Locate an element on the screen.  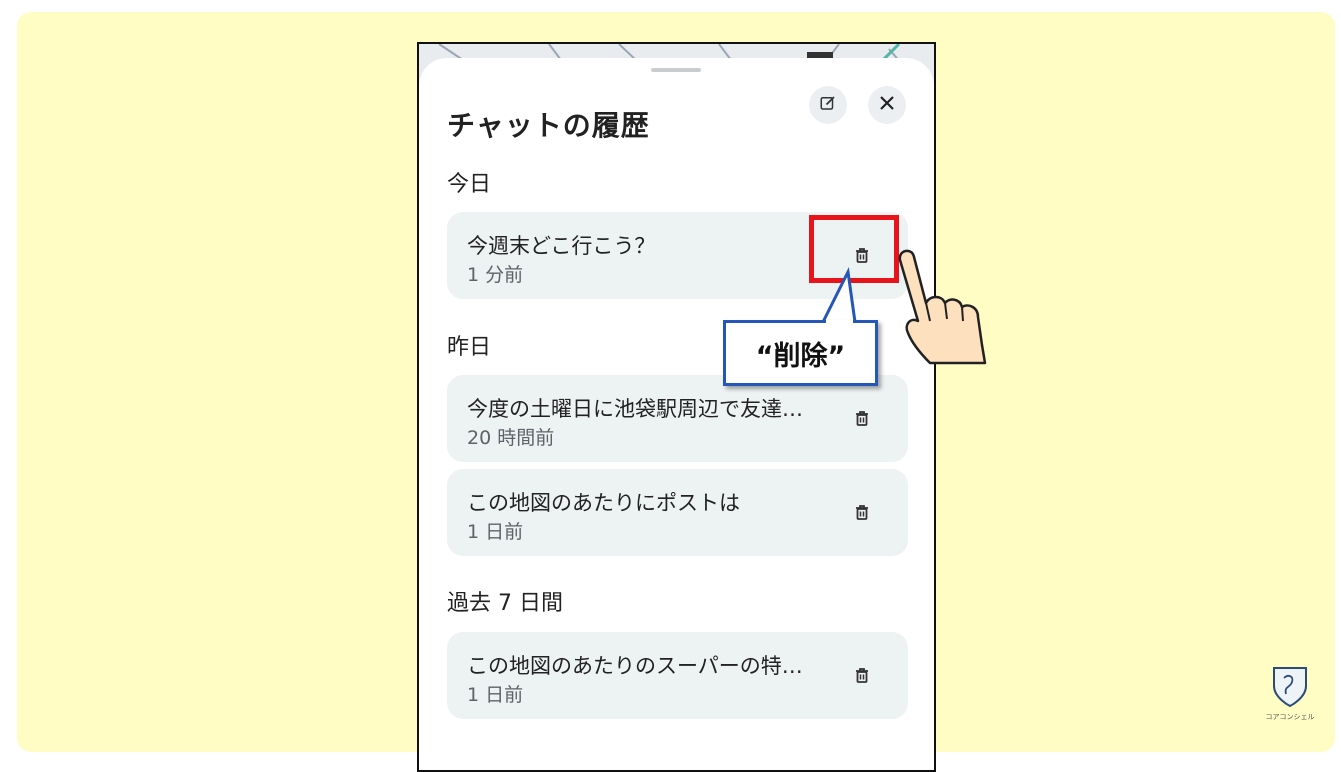
brand-name: コアコンシェル is located at coordinates (1290, 717).